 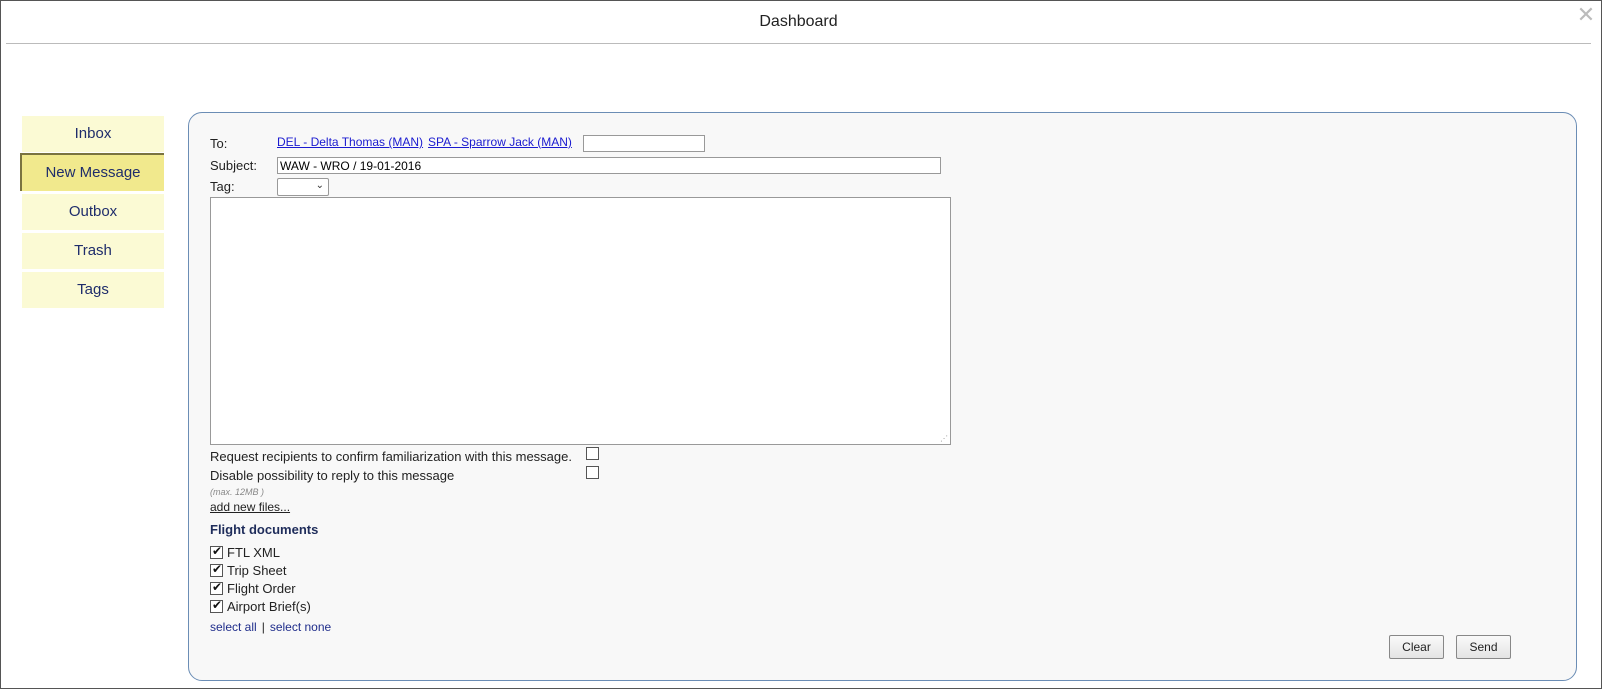 I want to click on sidebar-item-inbox: Inbox, so click(x=93, y=134).